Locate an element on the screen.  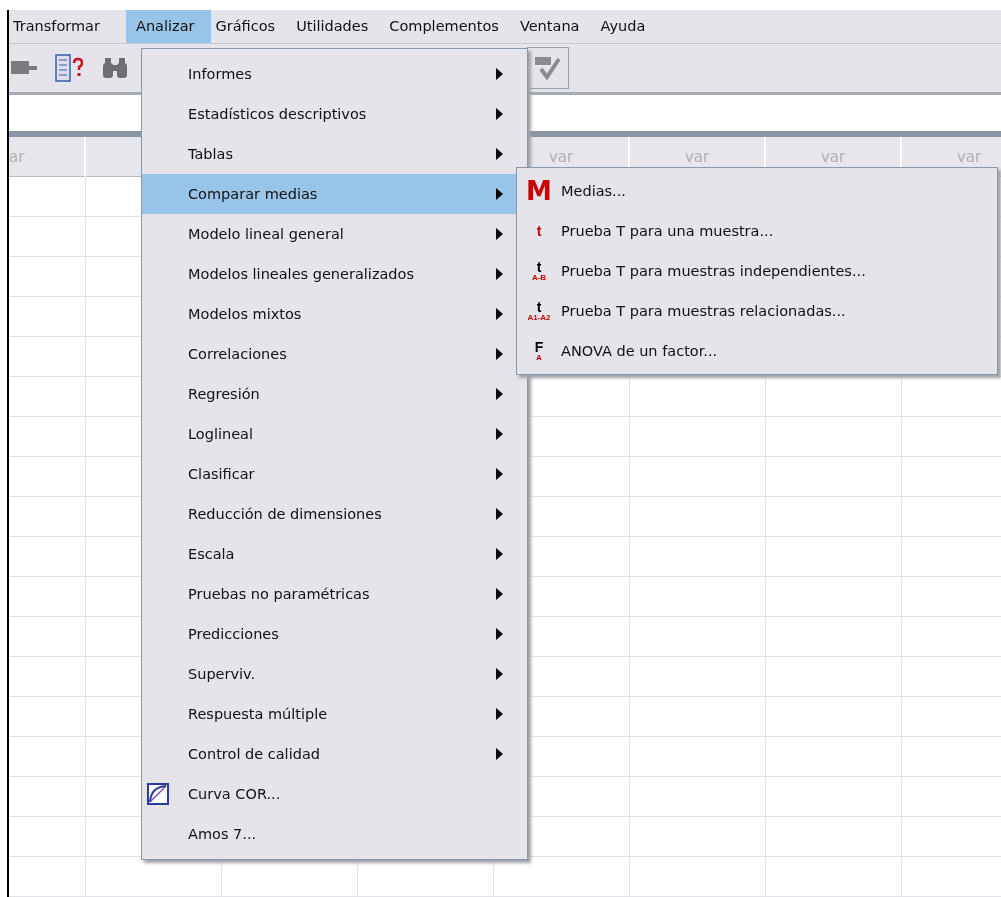
statistic-icon: t A1-A2 is located at coordinates (539, 311).